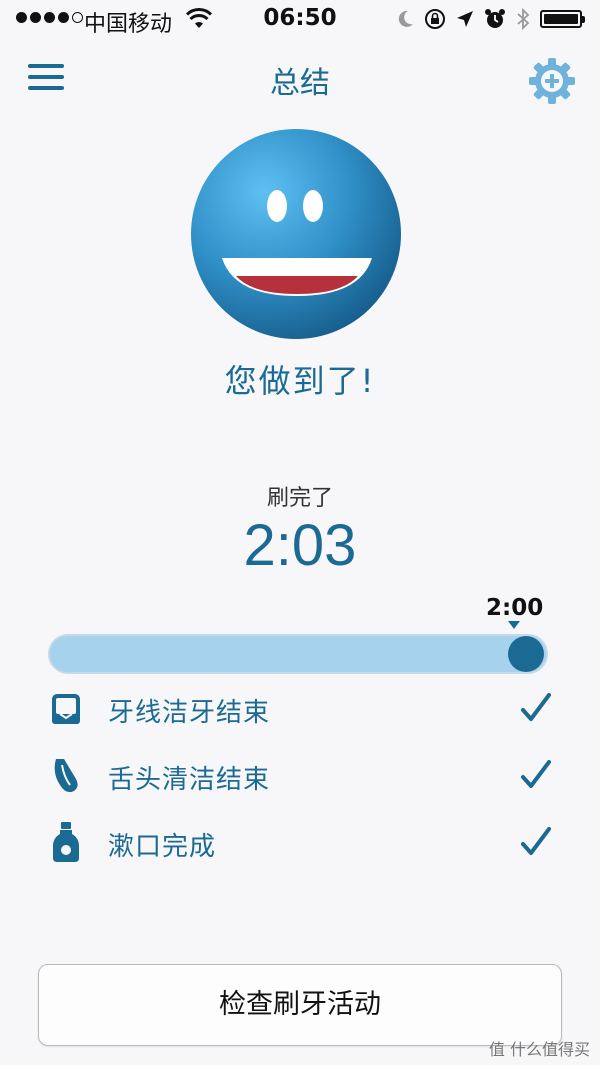  Describe the element at coordinates (300, 20) in the screenshot. I see `status-bar: 中国移动 06:50` at that location.